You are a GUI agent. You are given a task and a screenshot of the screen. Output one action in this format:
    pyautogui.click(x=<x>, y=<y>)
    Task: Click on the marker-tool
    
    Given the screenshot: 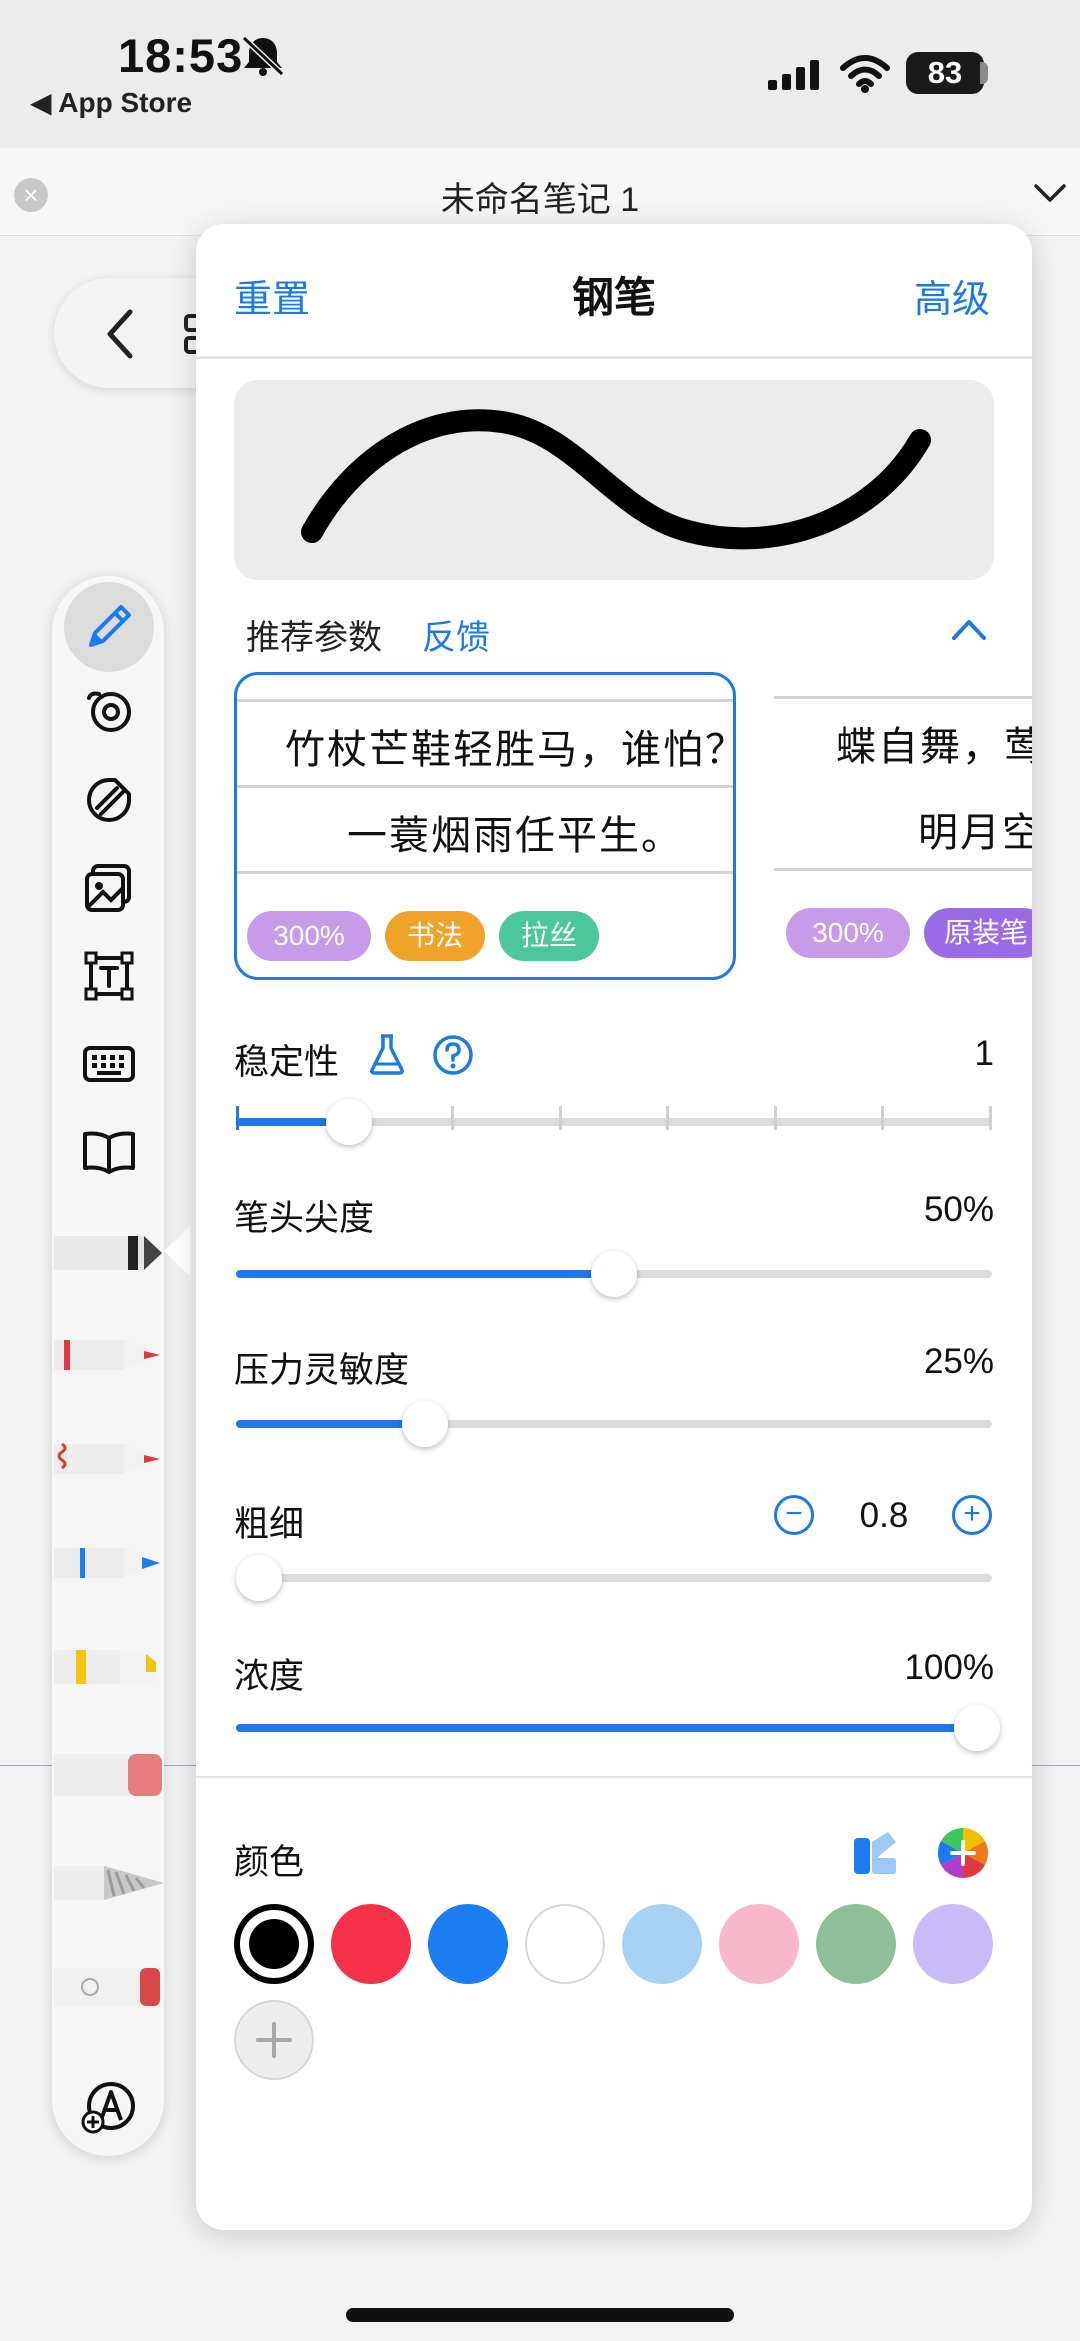 What is the action you would take?
    pyautogui.click(x=109, y=1987)
    